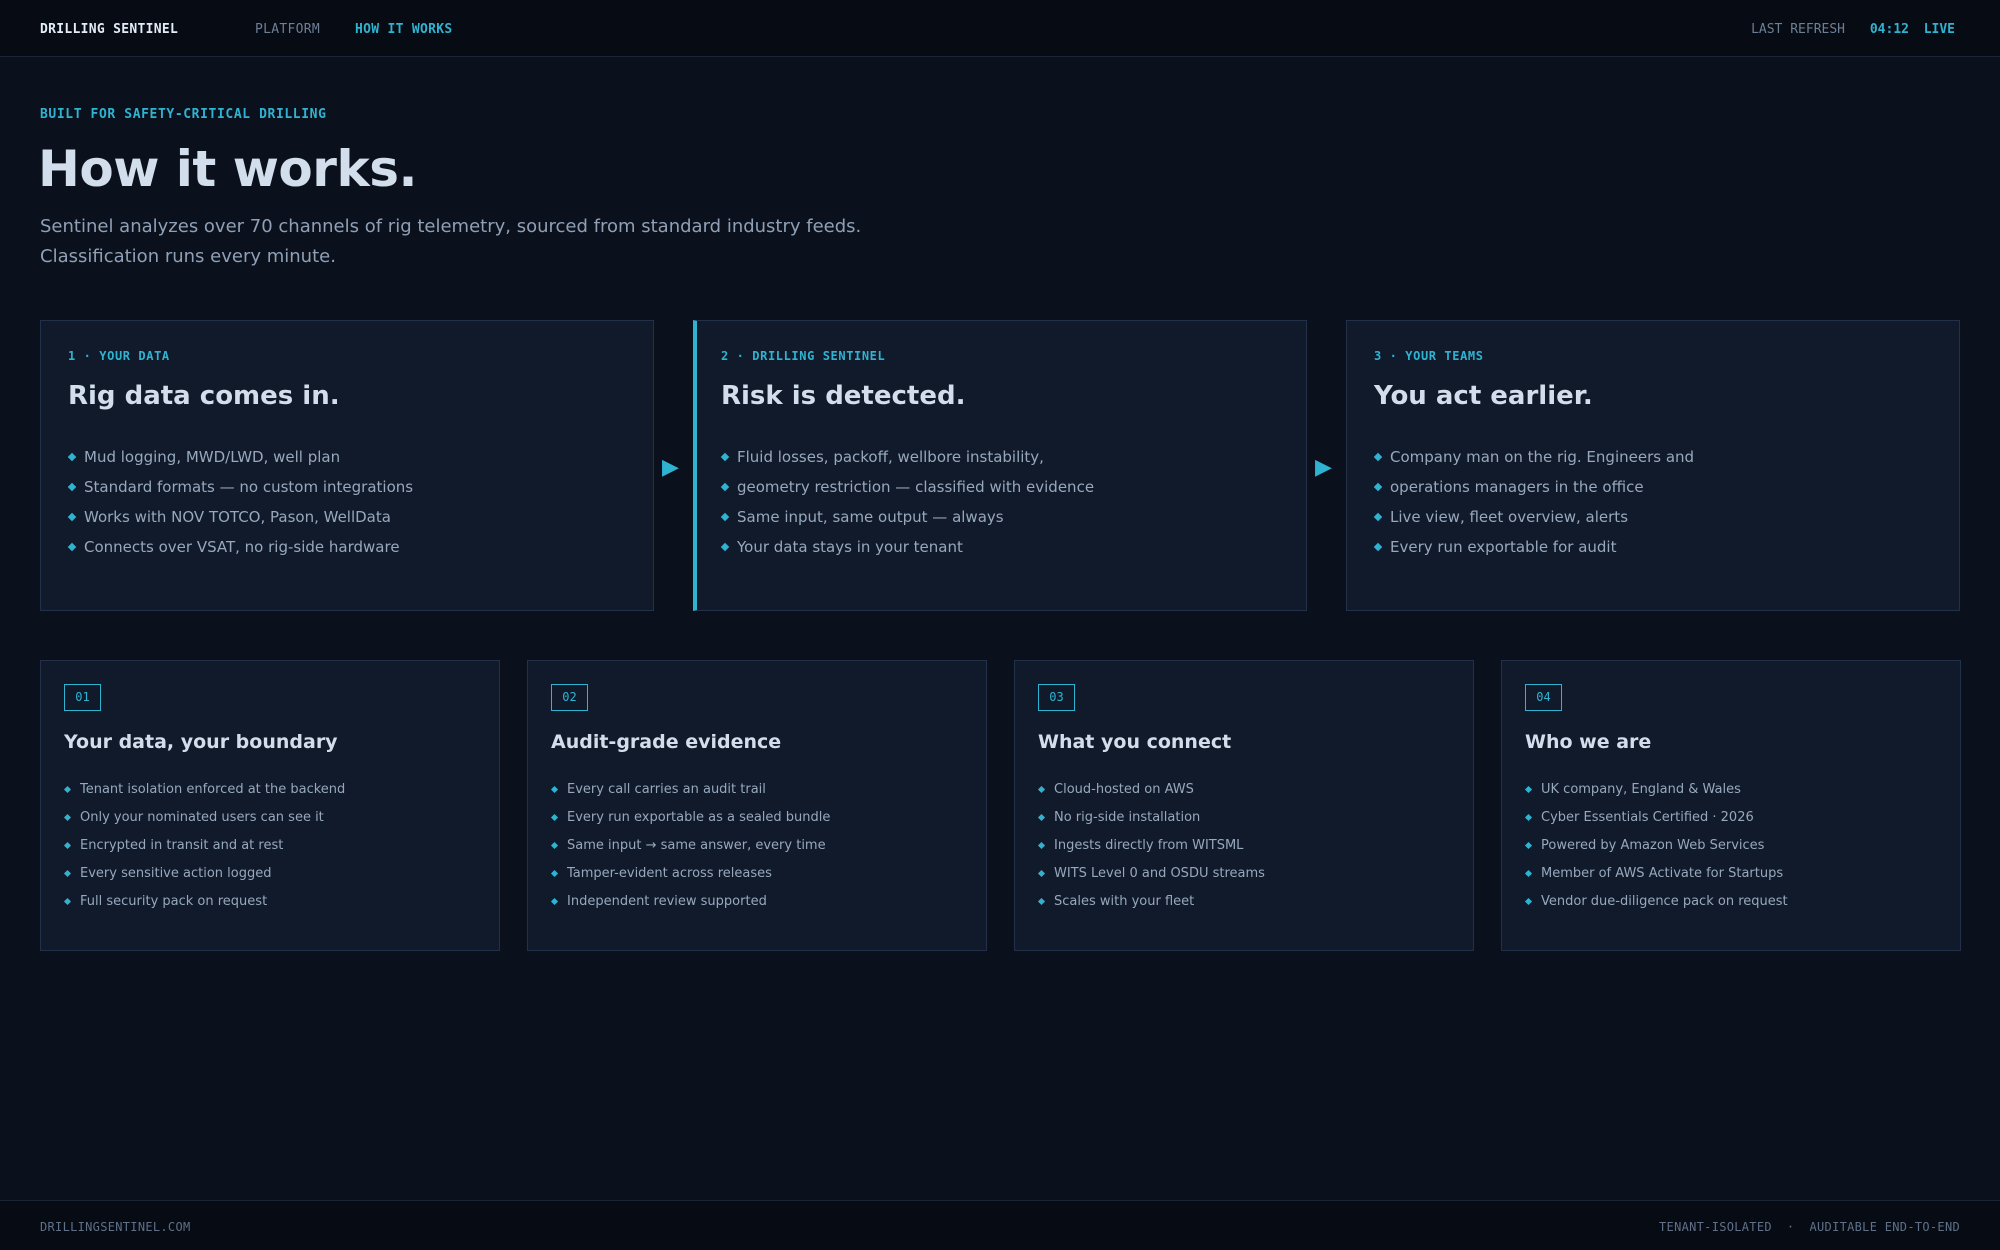 This screenshot has height=1250, width=2000. I want to click on list-item-text: Tenant isolation enforced at the backend, so click(213, 789).